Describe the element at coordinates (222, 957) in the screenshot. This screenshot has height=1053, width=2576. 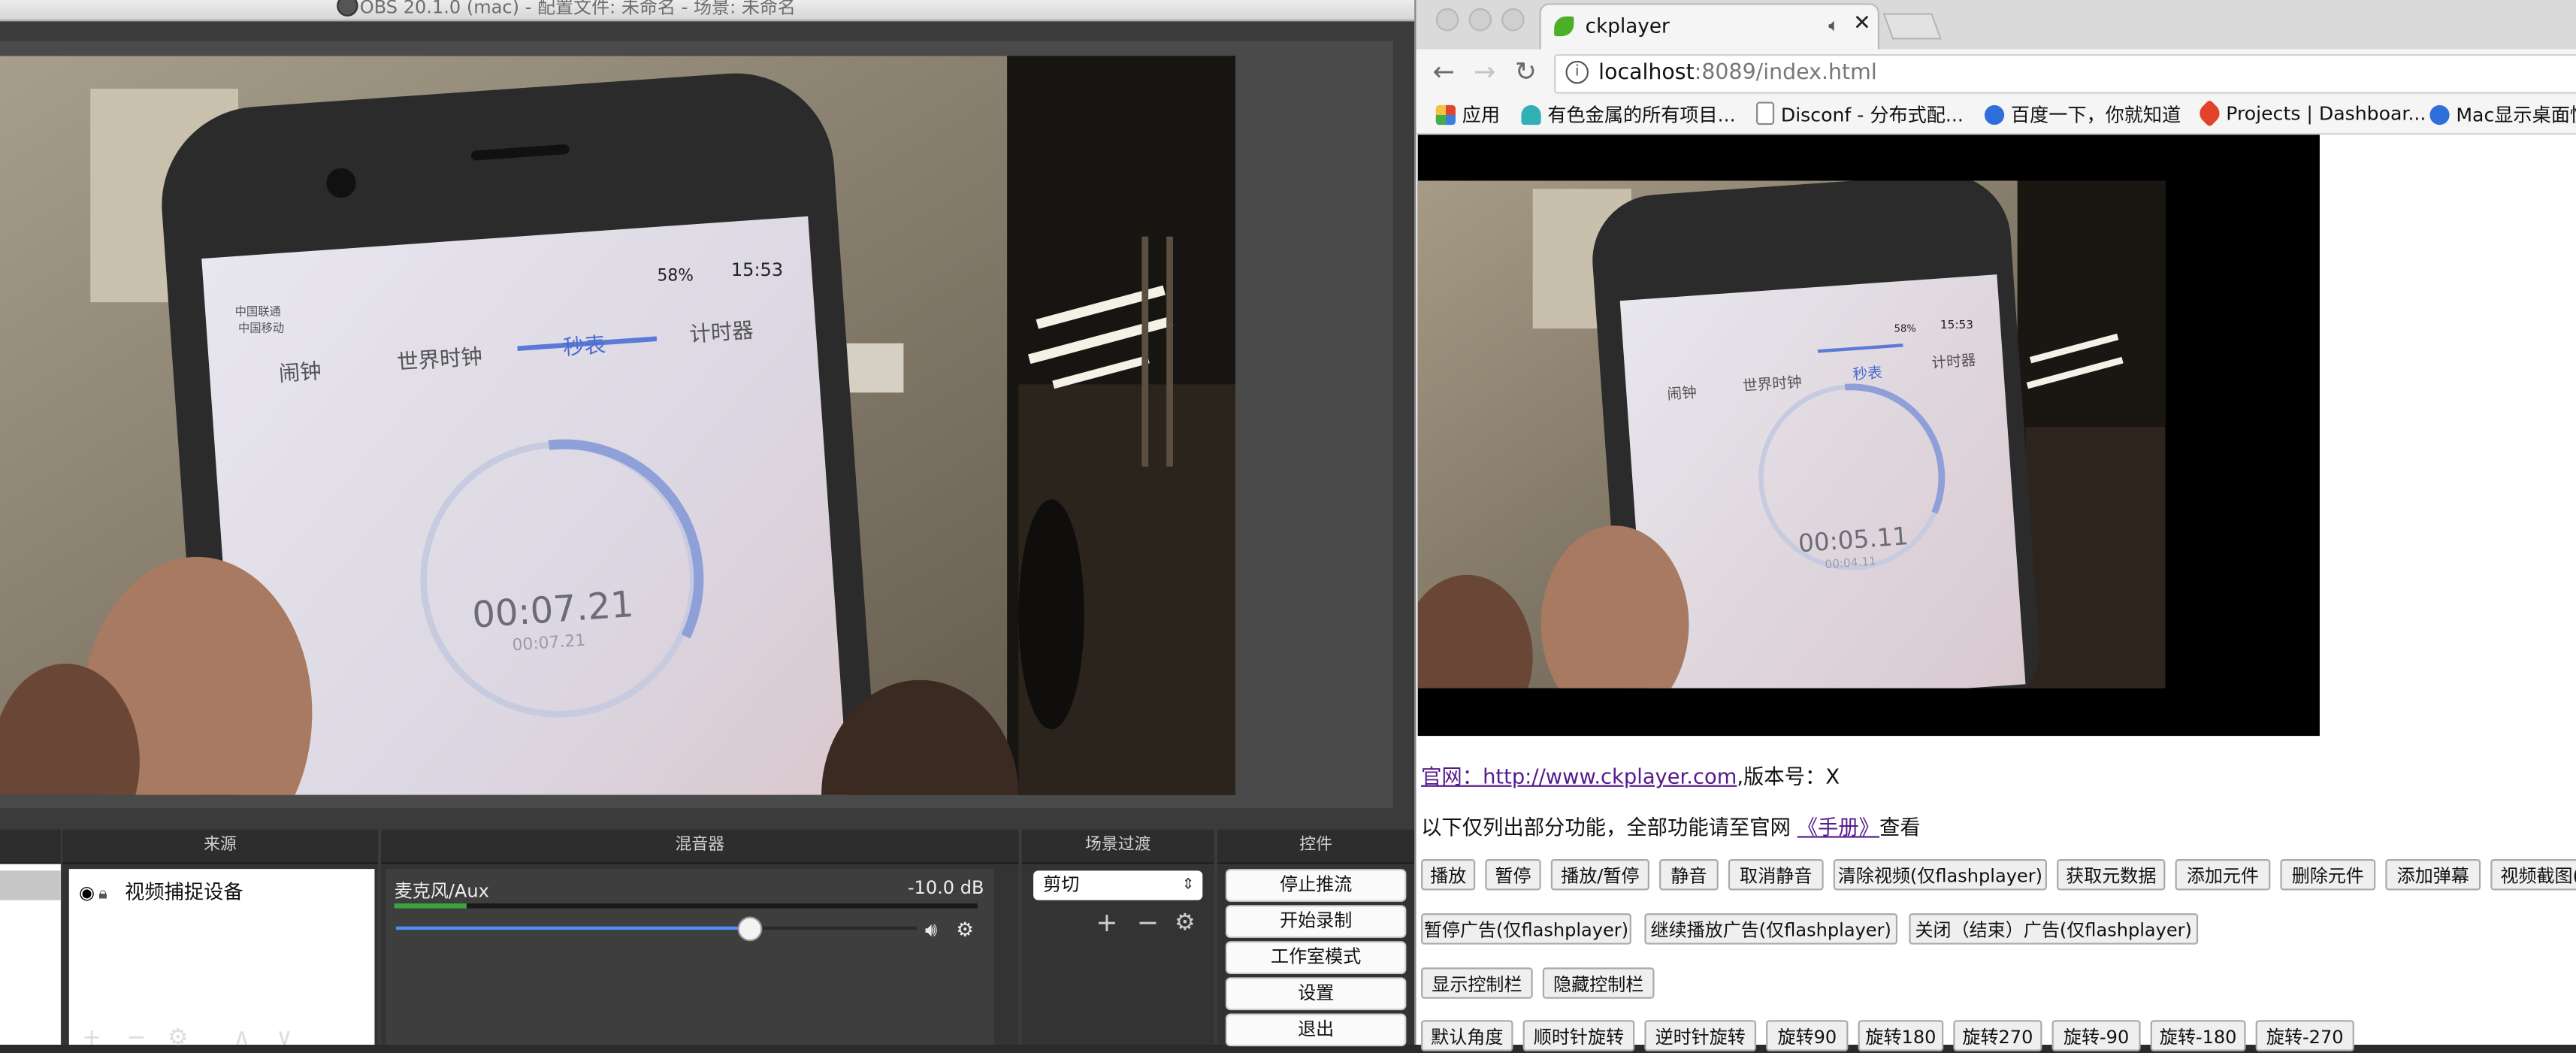
I see `sources-list: ◉ 🔒︎ 视频捕捉设备` at that location.